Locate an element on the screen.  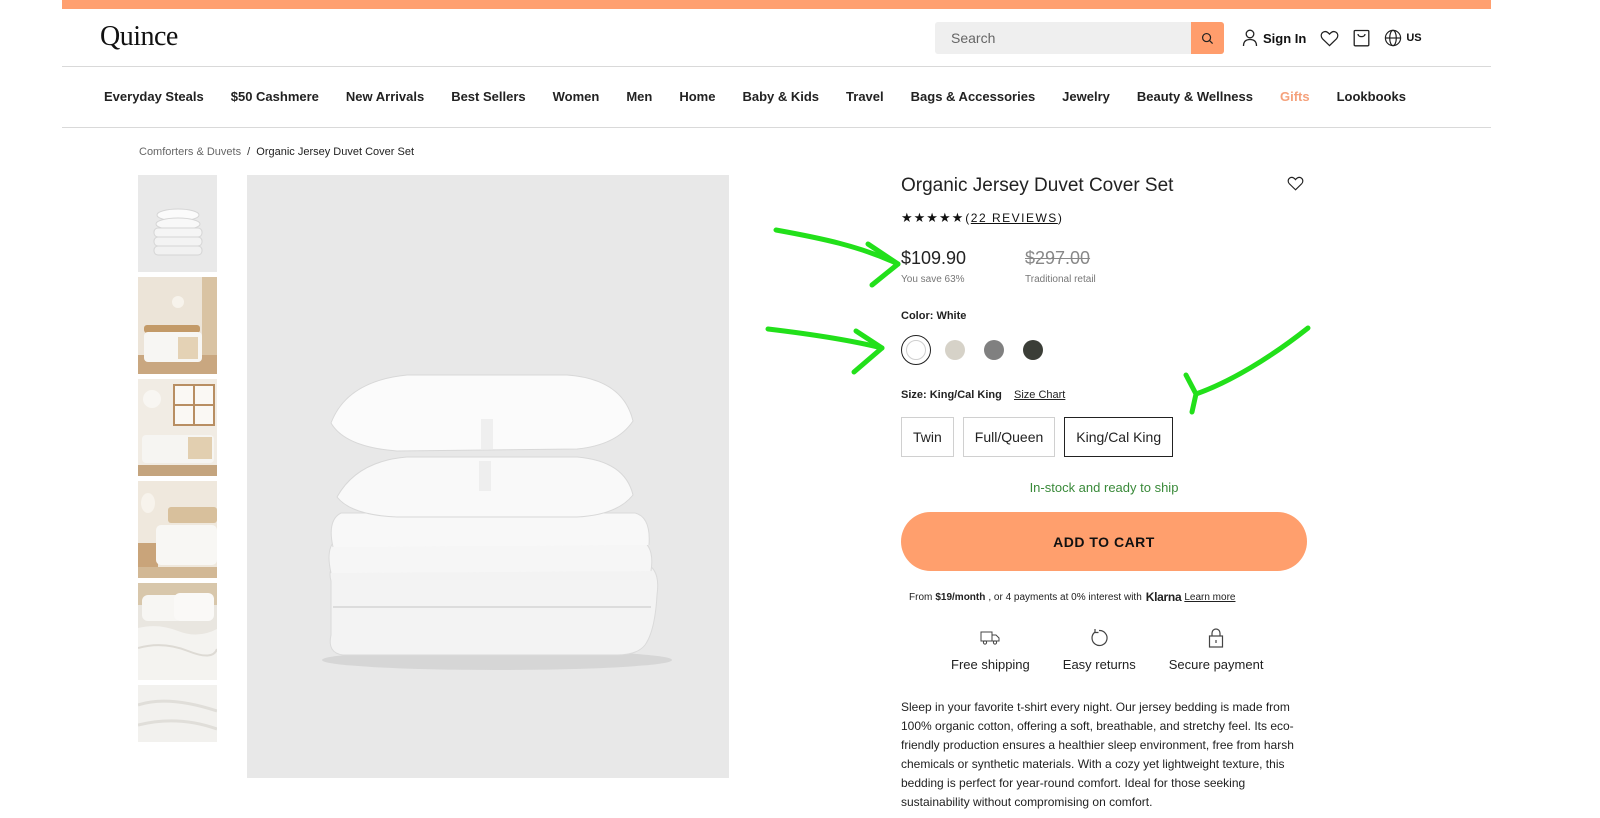
cart-button is located at coordinates (1361, 38).